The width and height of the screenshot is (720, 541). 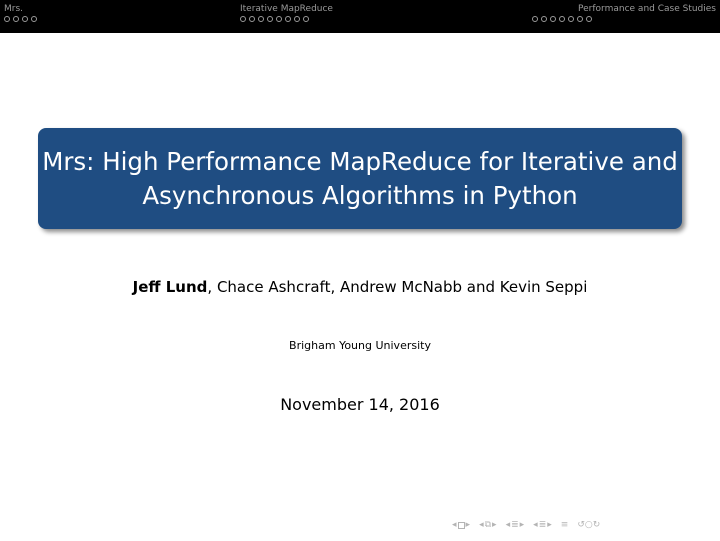 I want to click on frame-icon, so click(x=461, y=525).